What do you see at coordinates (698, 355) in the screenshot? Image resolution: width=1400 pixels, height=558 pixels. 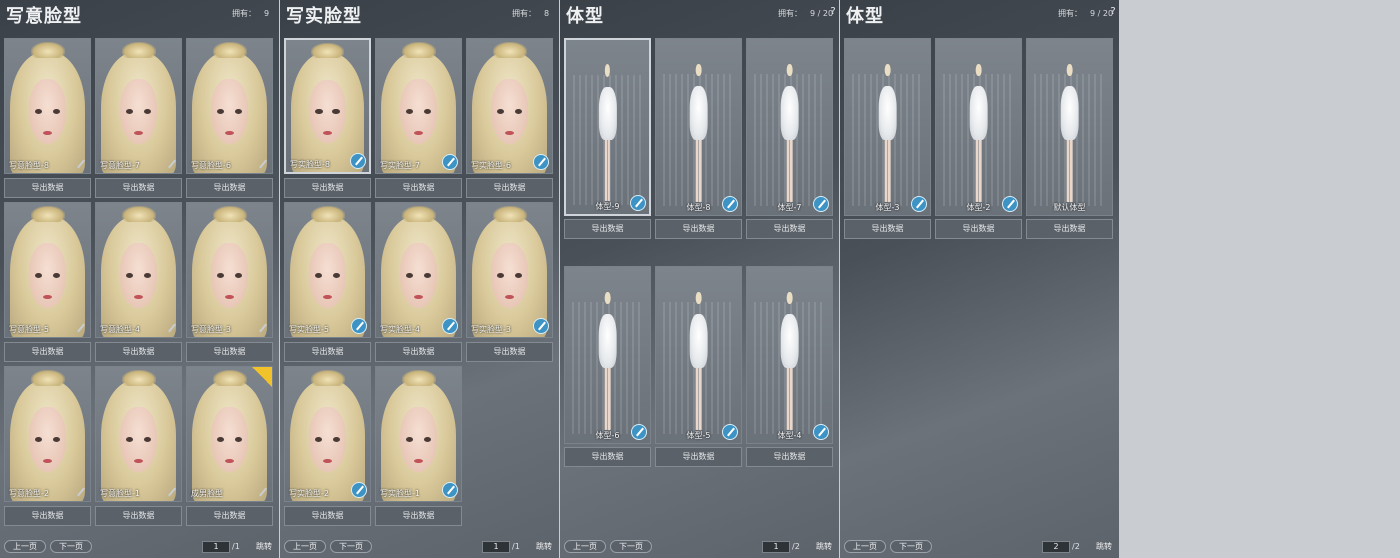 I see `preset-thumbnail: 体型-5` at bounding box center [698, 355].